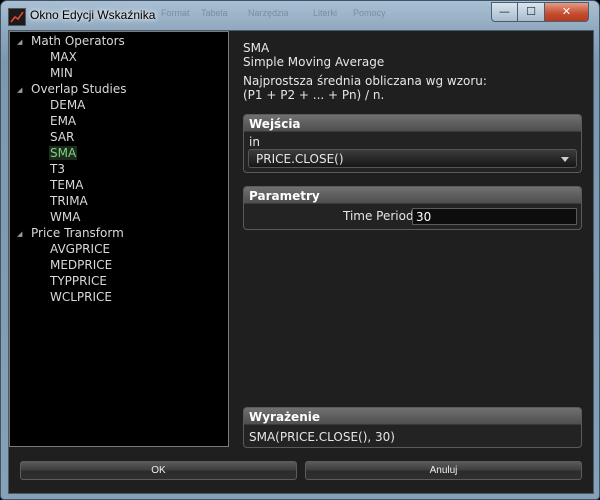 This screenshot has height=500, width=600. I want to click on input-in-value: PRICE.CLOSE(), so click(300, 159).